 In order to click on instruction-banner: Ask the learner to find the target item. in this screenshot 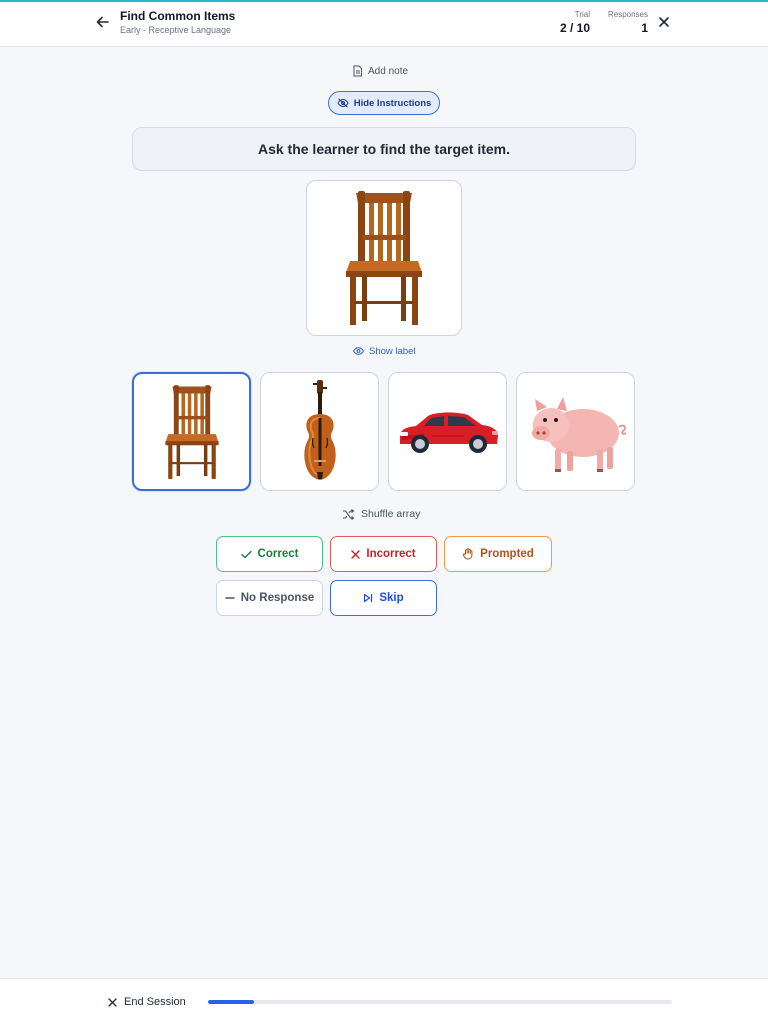, I will do `click(384, 149)`.